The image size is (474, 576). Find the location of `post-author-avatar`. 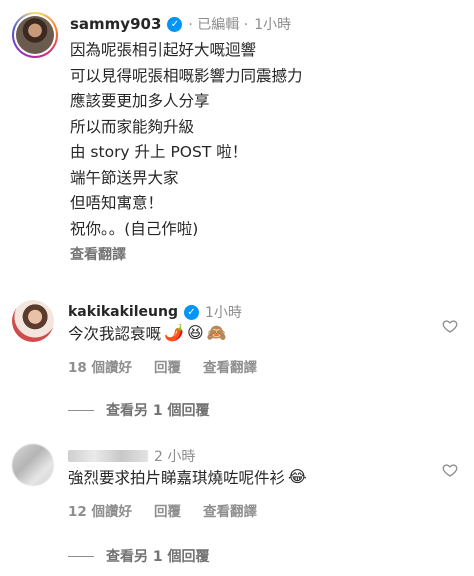

post-author-avatar is located at coordinates (35, 35).